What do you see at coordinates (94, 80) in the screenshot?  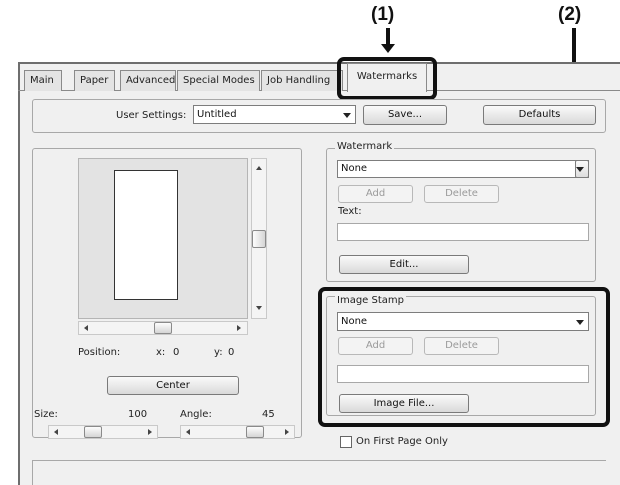 I see `tab-paper: Paper` at bounding box center [94, 80].